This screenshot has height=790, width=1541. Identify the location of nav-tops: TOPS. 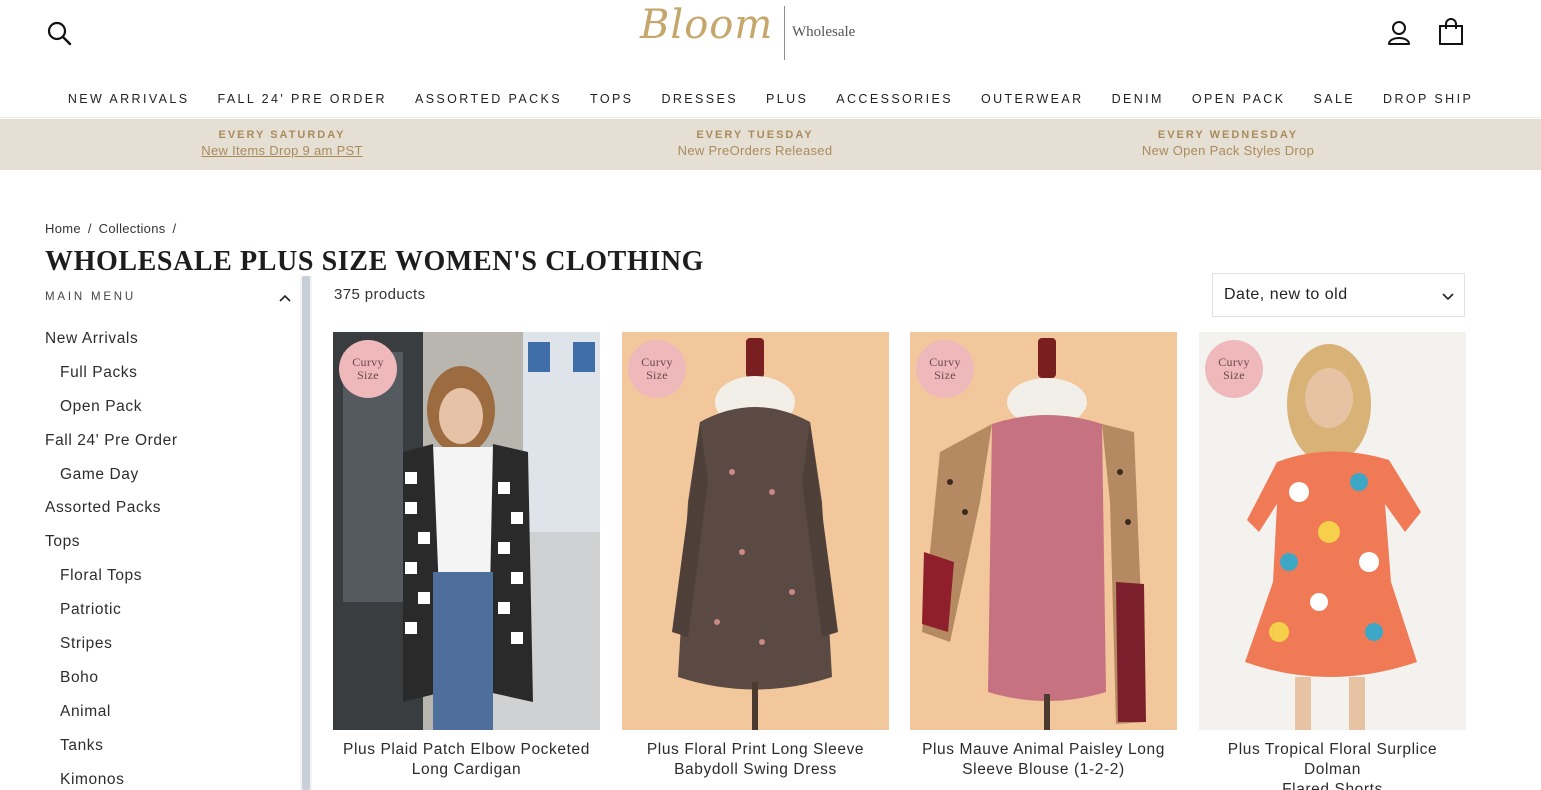
(611, 99).